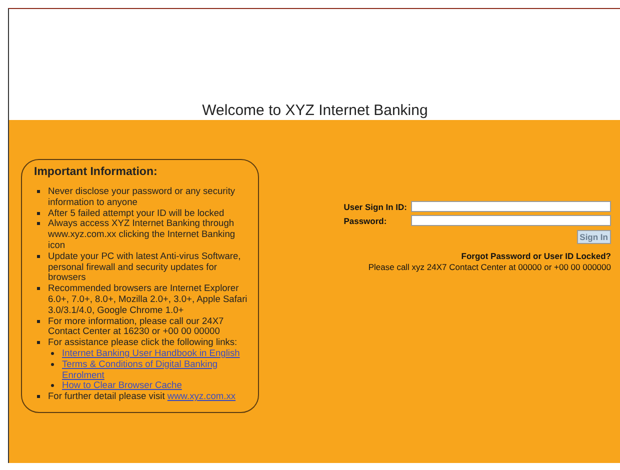  What do you see at coordinates (593, 237) in the screenshot?
I see `sign-in-button: Sign In` at bounding box center [593, 237].